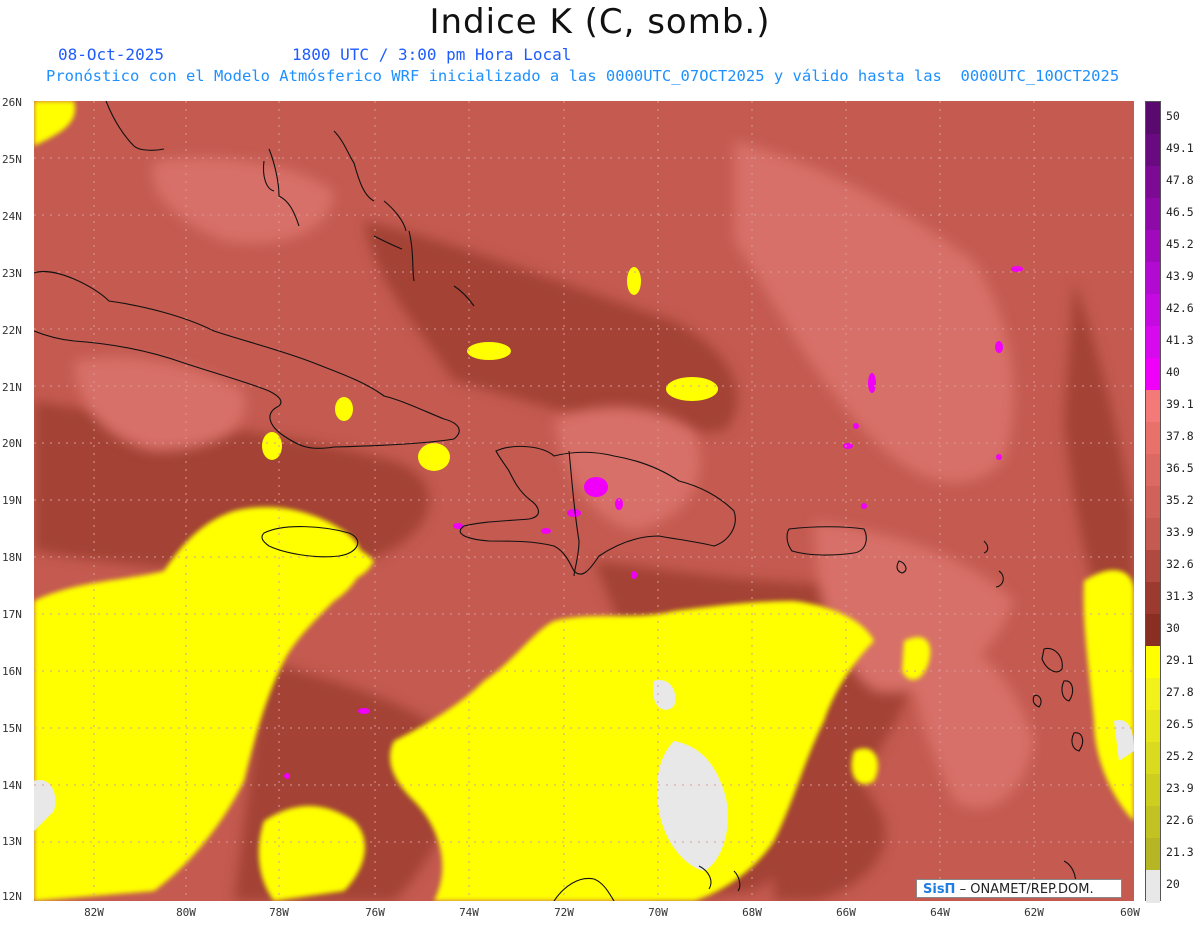 The height and width of the screenshot is (927, 1200). Describe the element at coordinates (1180, 180) in the screenshot. I see `color-scale-label: 47.8` at that location.